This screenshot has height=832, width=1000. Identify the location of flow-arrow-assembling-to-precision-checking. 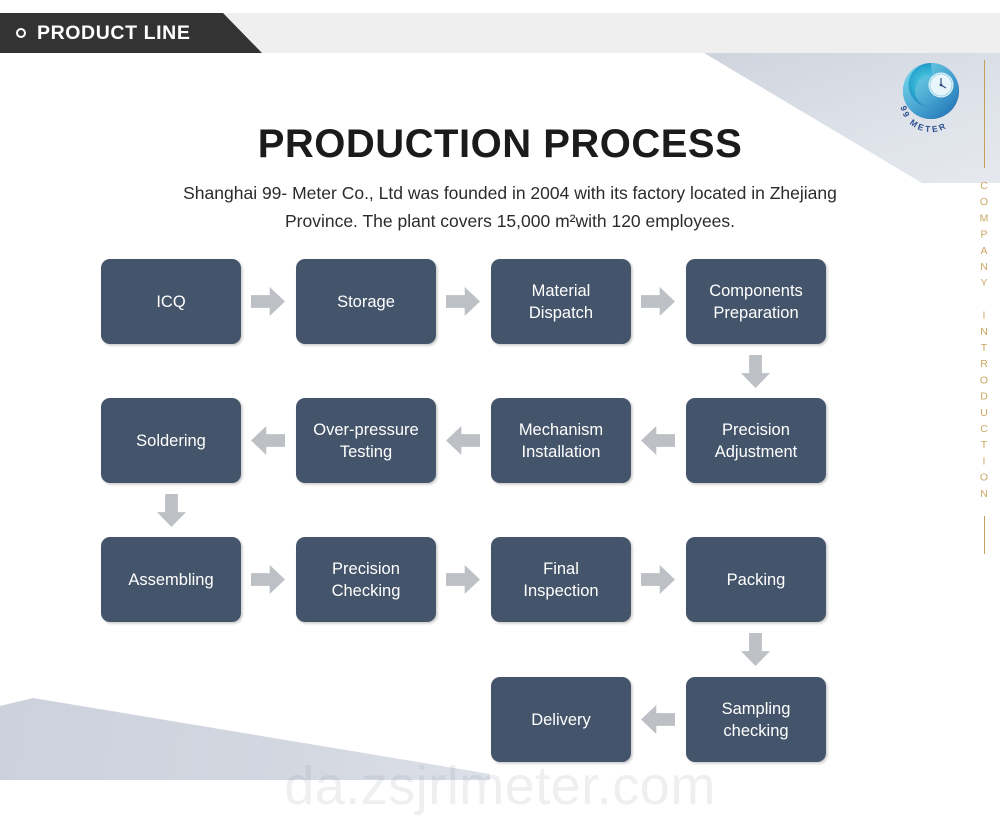
(268, 579).